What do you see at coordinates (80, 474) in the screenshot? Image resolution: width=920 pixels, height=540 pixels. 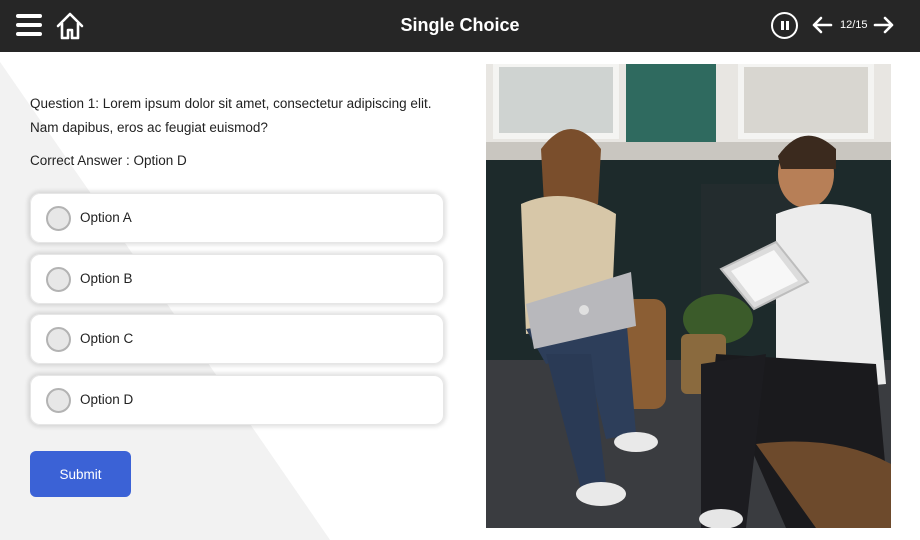 I see `submit-button: Submit` at bounding box center [80, 474].